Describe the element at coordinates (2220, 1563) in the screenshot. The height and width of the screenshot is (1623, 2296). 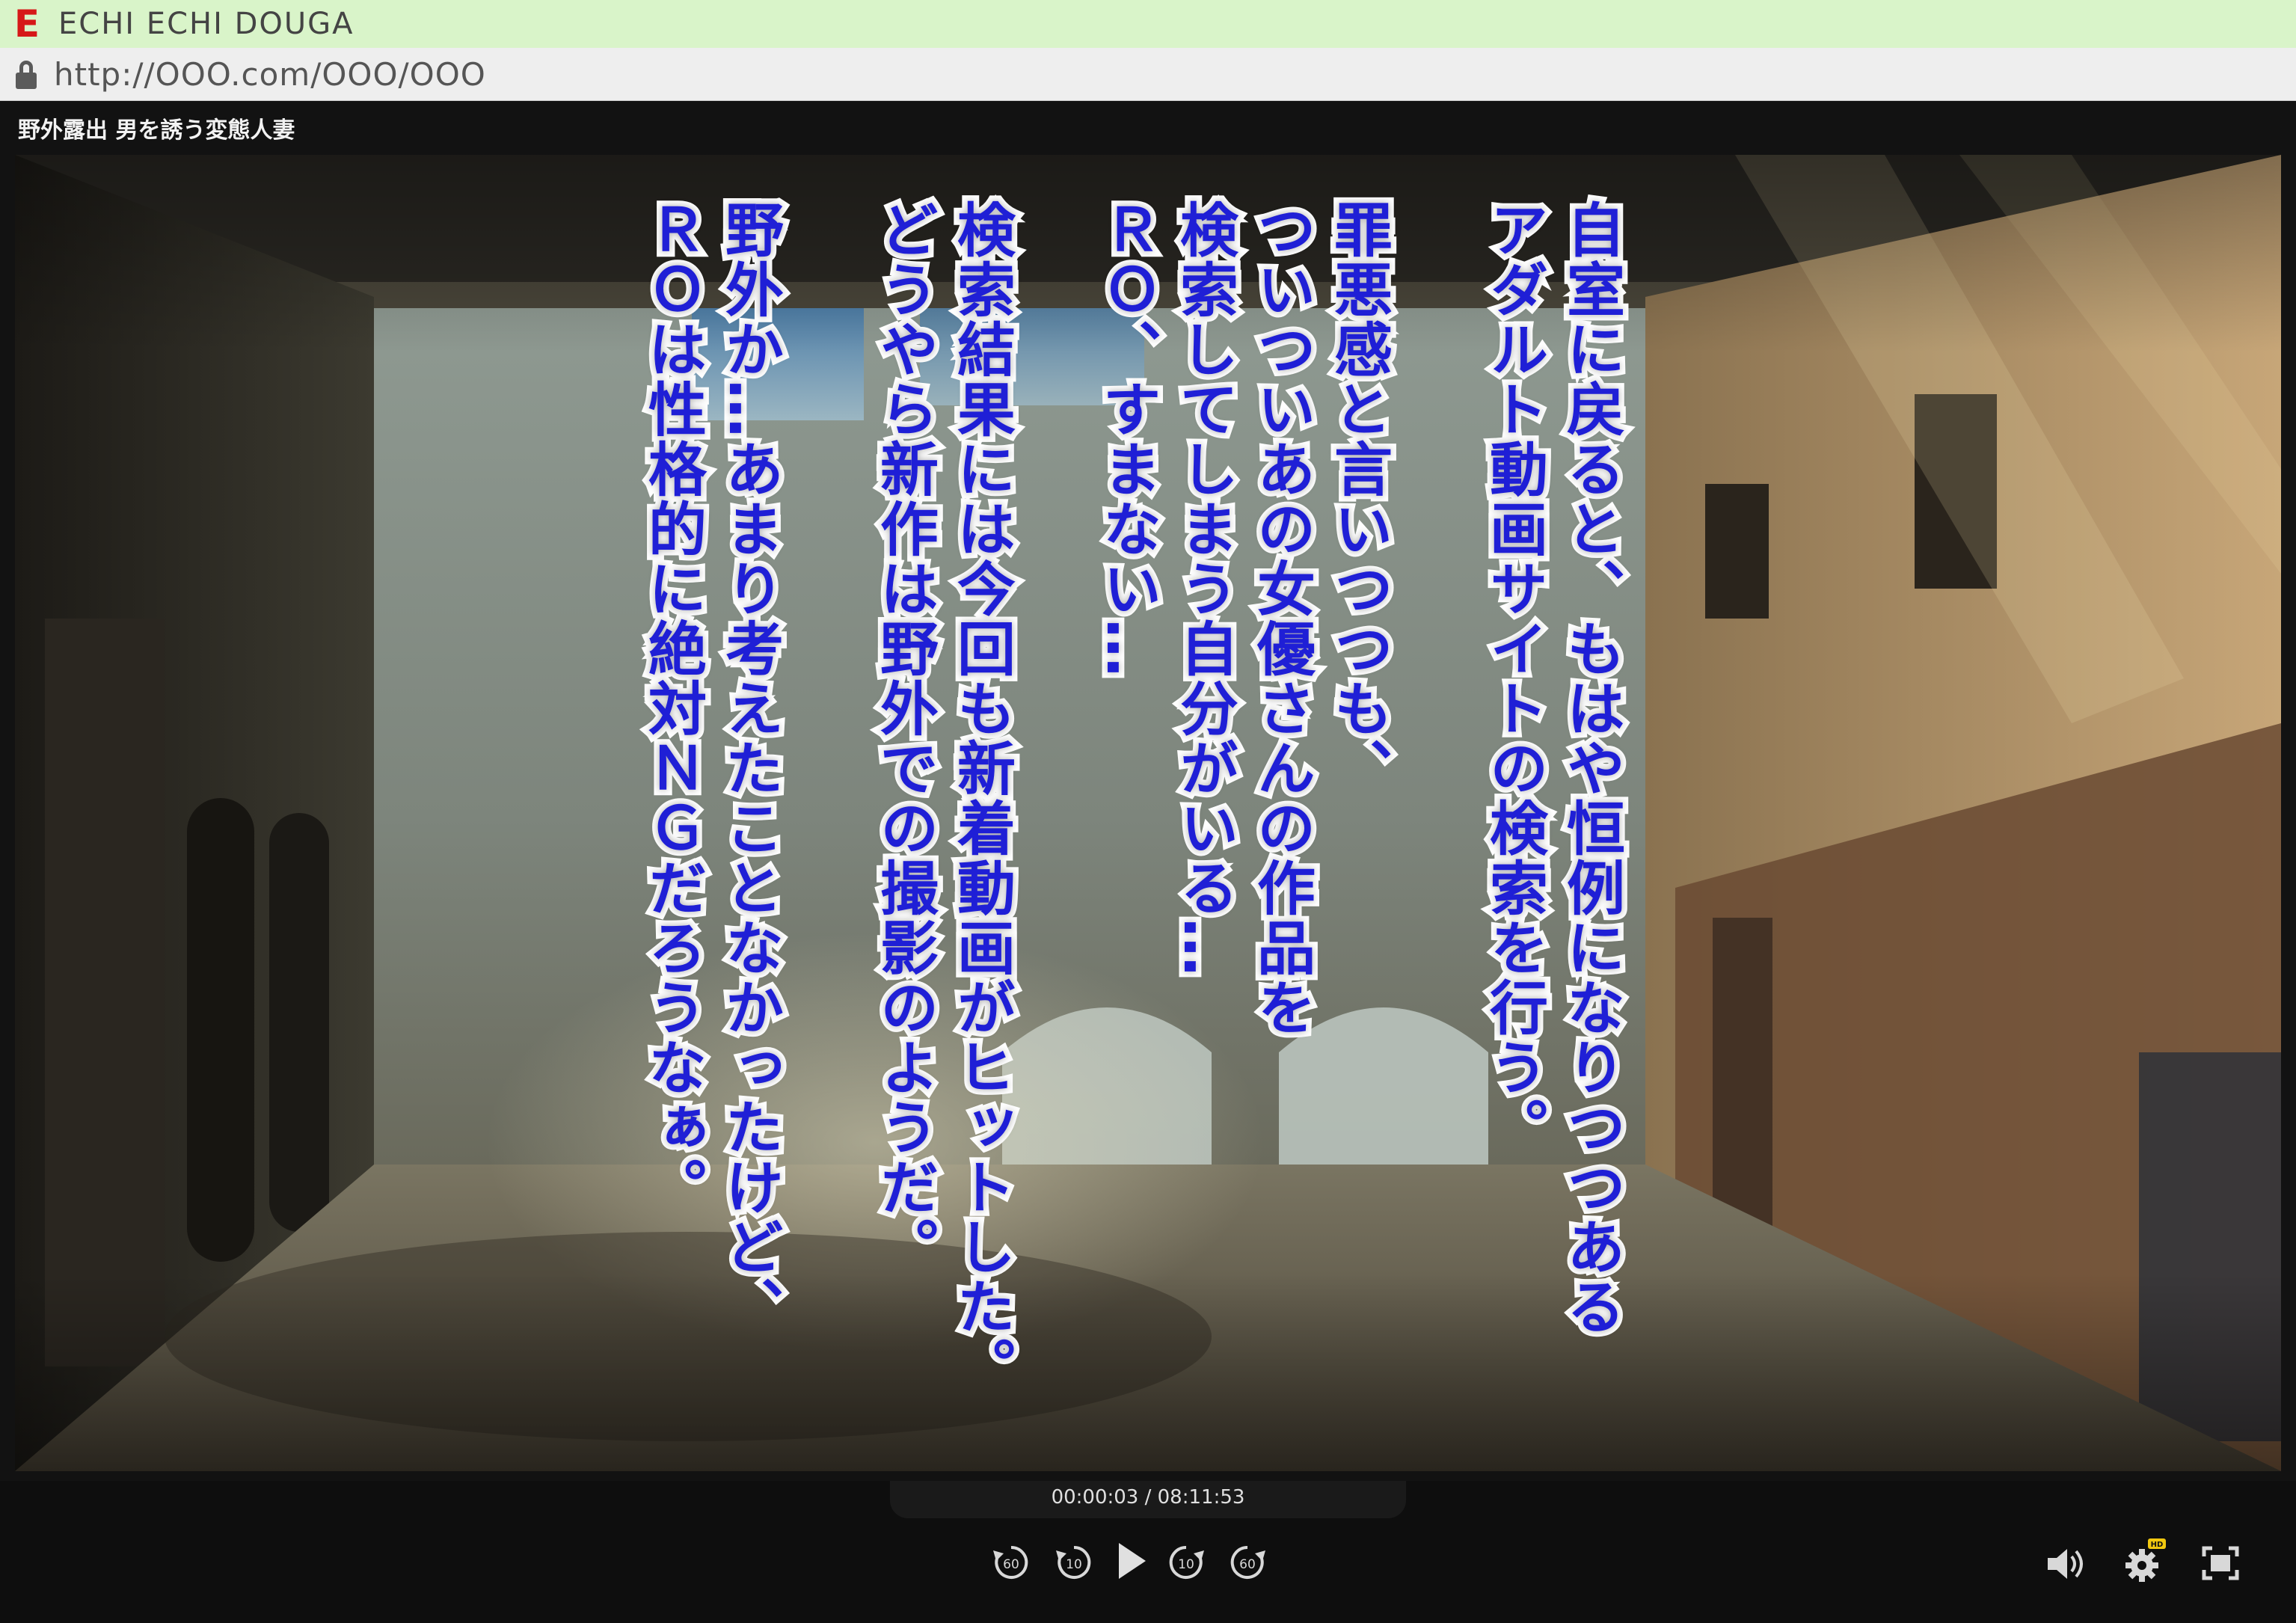
I see `fullscreen-icon` at that location.